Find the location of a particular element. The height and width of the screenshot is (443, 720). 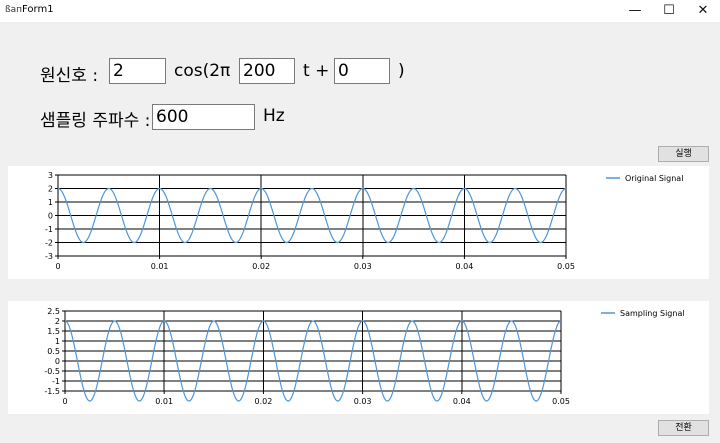

y-tick-label: 1.5 is located at coordinates (53, 331).